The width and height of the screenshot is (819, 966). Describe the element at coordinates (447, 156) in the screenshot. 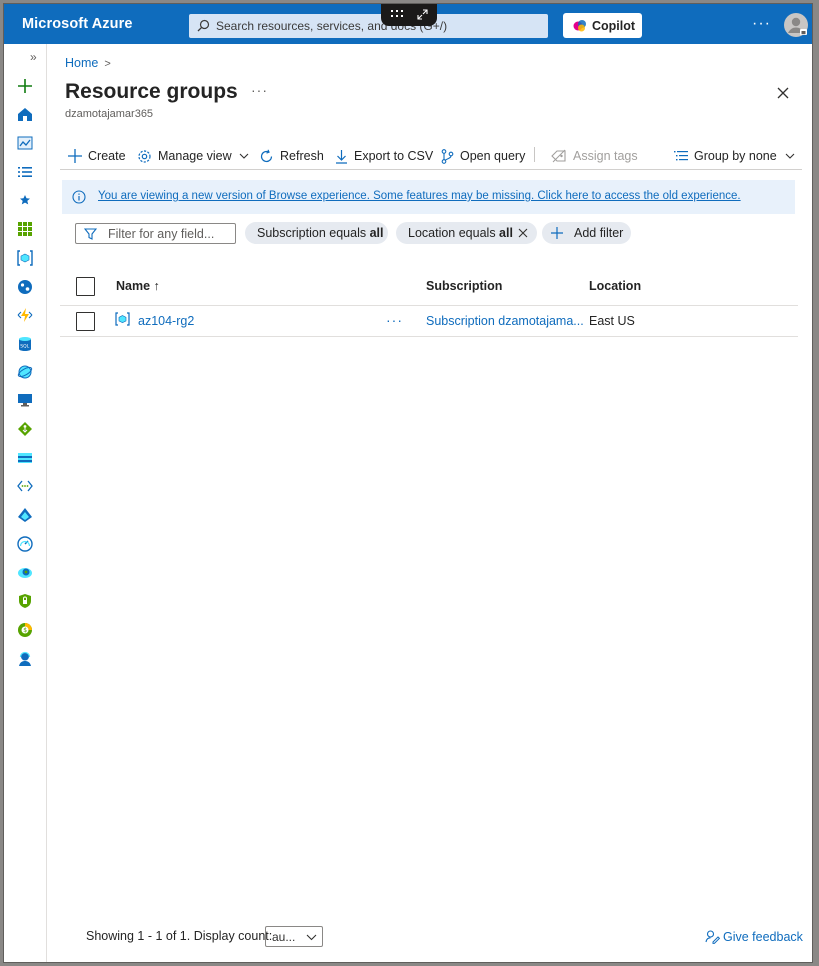

I see `query-icon` at that location.